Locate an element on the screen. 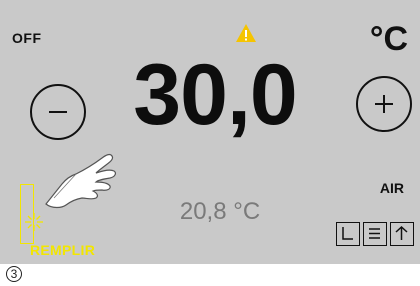 The height and width of the screenshot is (286, 420). power-status: OFF is located at coordinates (27, 38).